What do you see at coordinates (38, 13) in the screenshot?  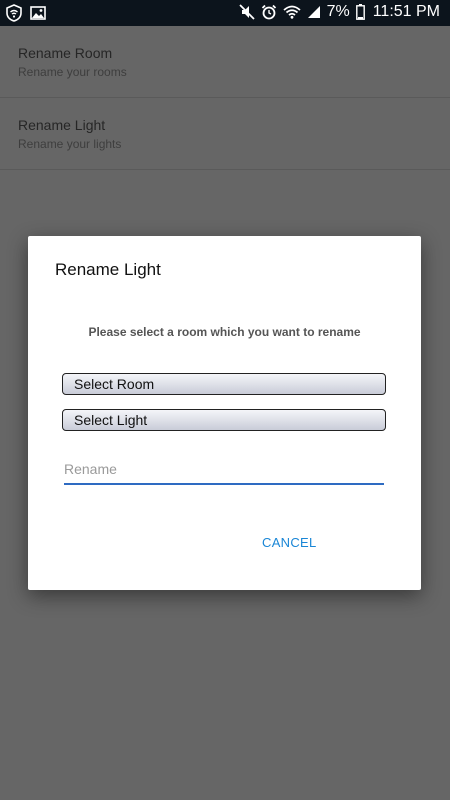 I see `image-icon` at bounding box center [38, 13].